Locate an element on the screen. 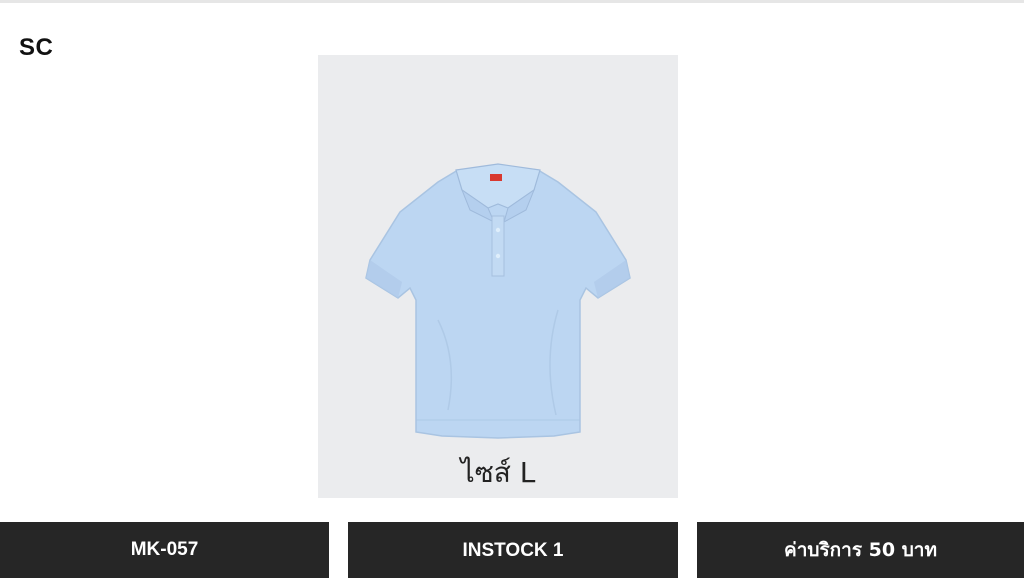 This screenshot has width=1024, height=578. polo-shirt-icon is located at coordinates (498, 301).